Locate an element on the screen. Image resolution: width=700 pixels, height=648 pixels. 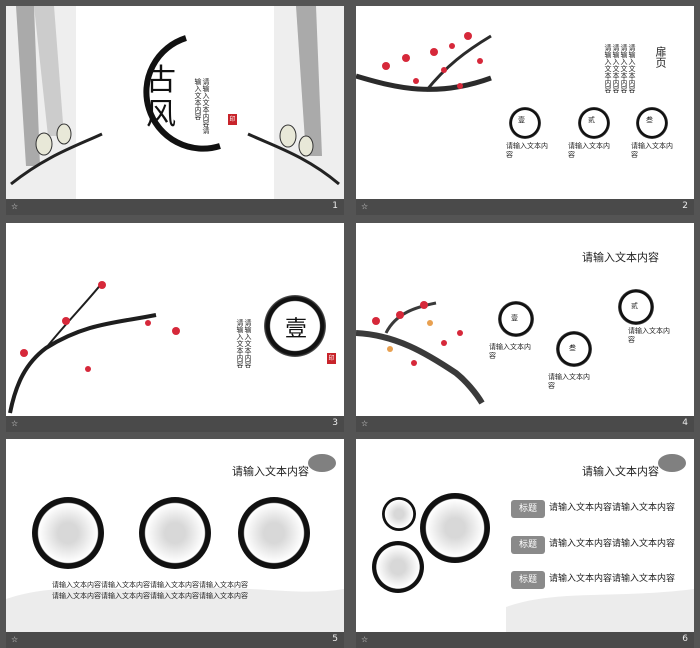
plum-branch-image is located at coordinates (424, 62).